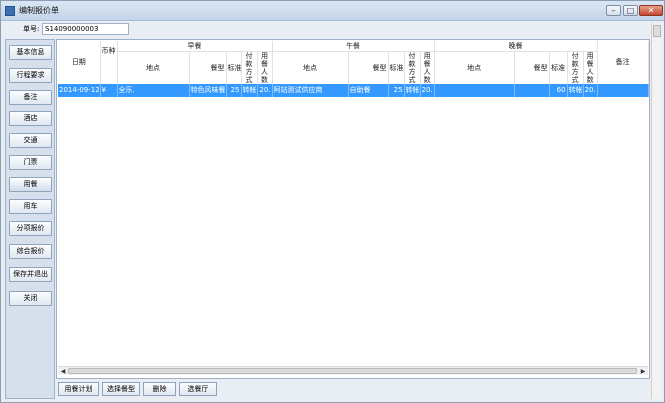  What do you see at coordinates (30, 251) in the screenshot?
I see `sidebar-item-overall-quote: 综合报价` at bounding box center [30, 251].